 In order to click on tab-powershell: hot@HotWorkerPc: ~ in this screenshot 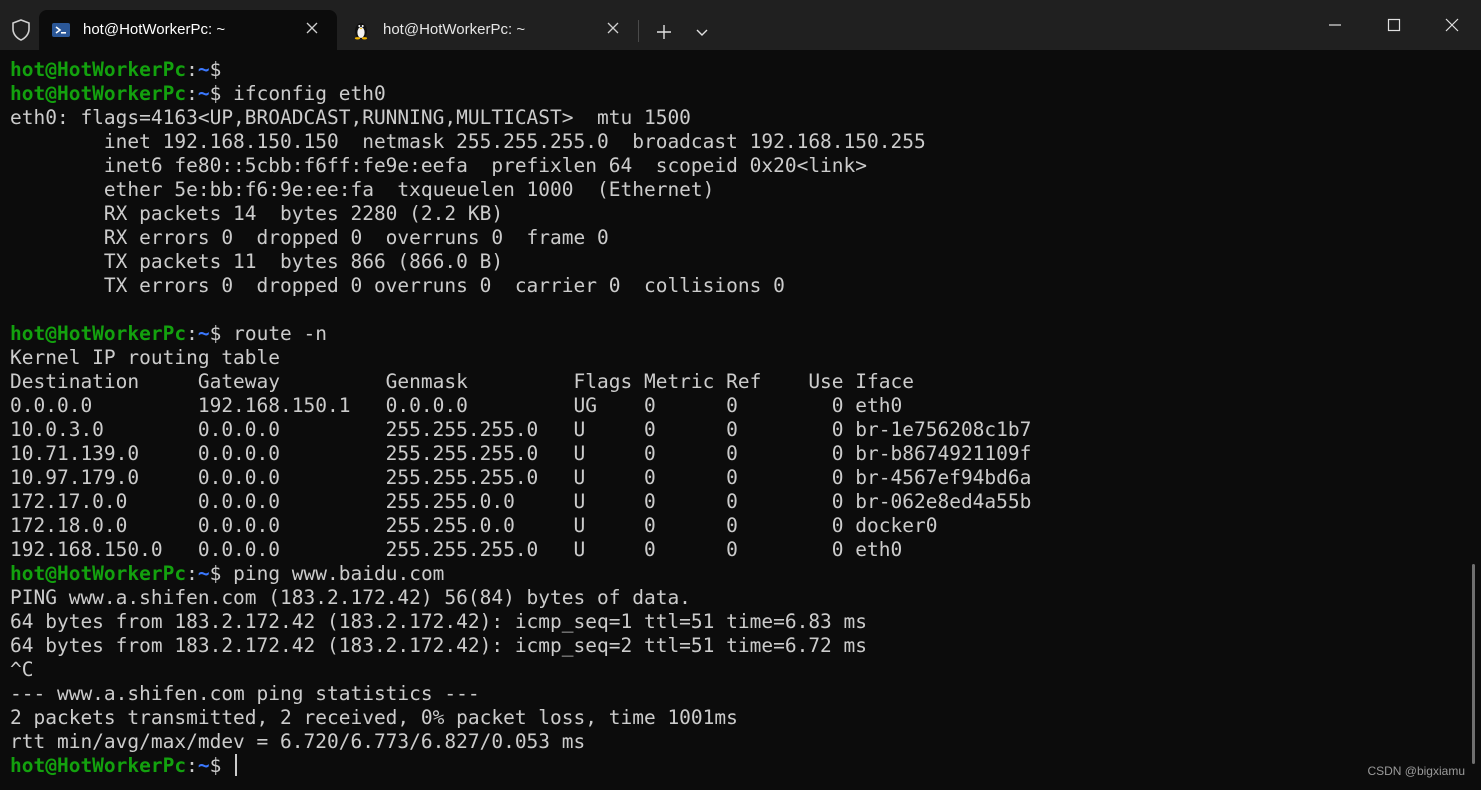, I will do `click(188, 30)`.